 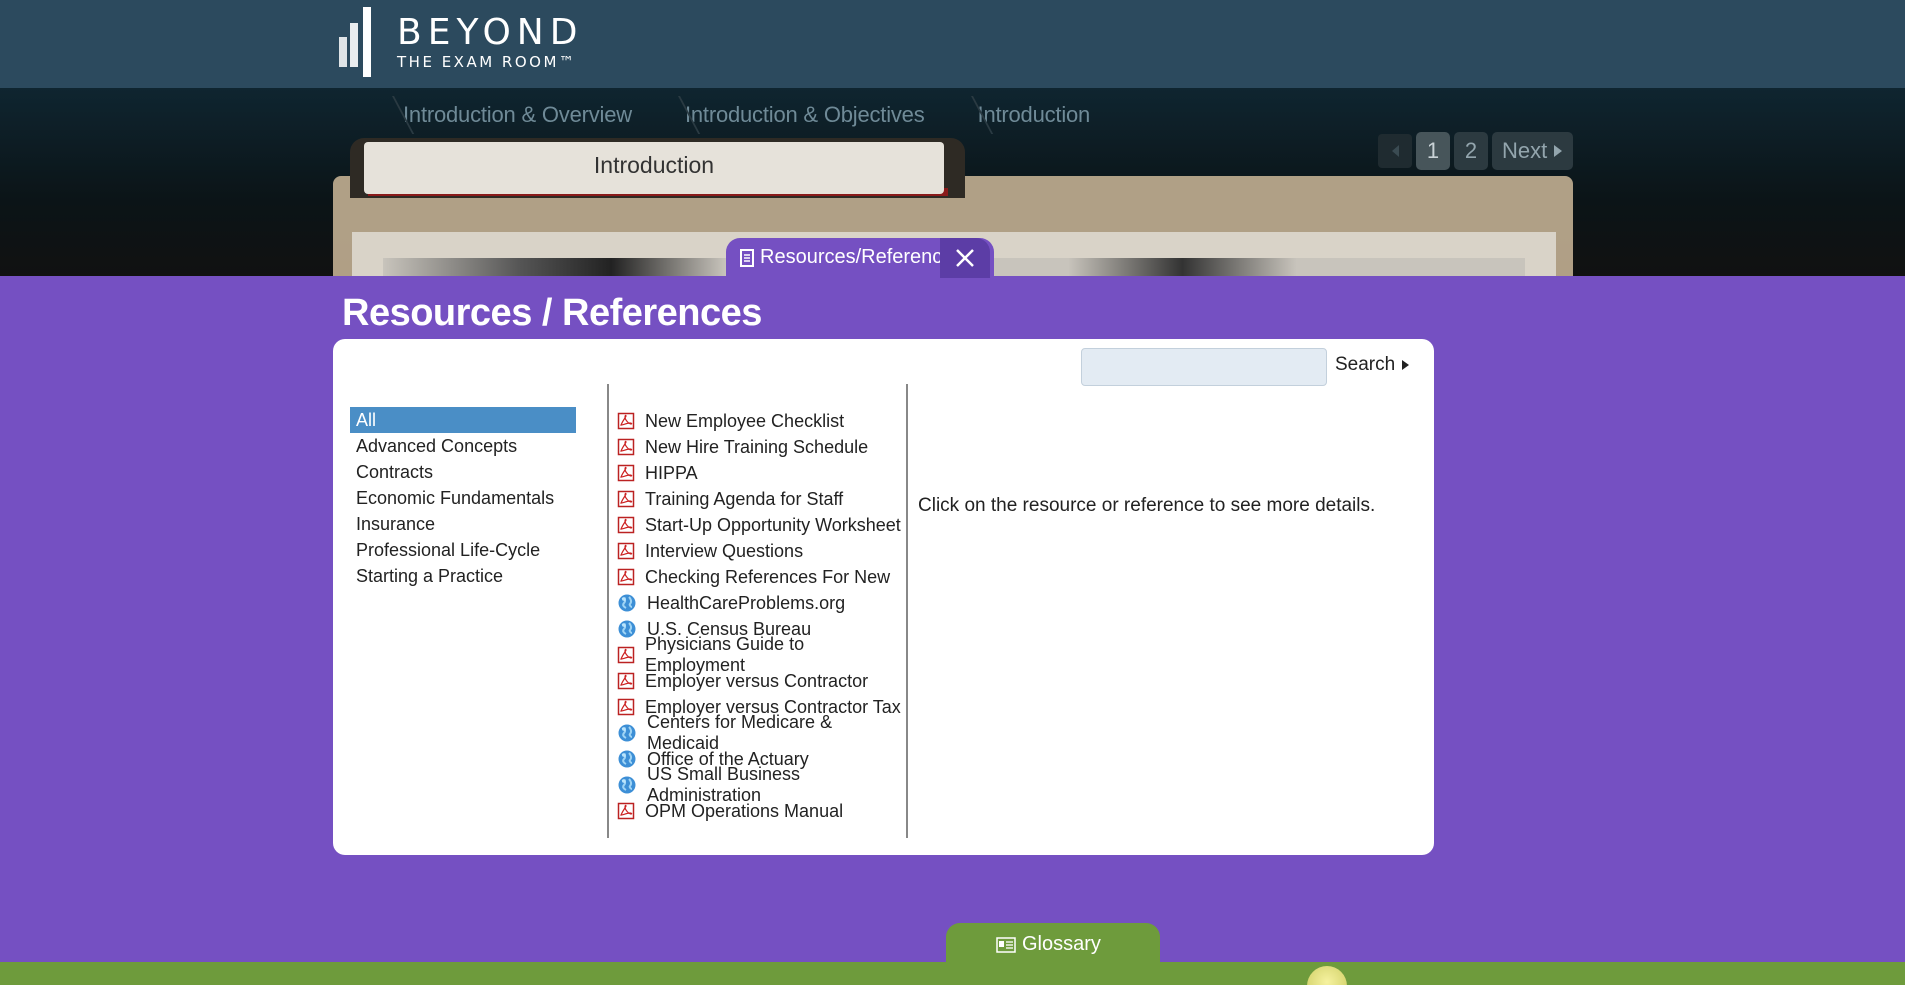 What do you see at coordinates (1006, 944) in the screenshot?
I see `glossary-icon` at bounding box center [1006, 944].